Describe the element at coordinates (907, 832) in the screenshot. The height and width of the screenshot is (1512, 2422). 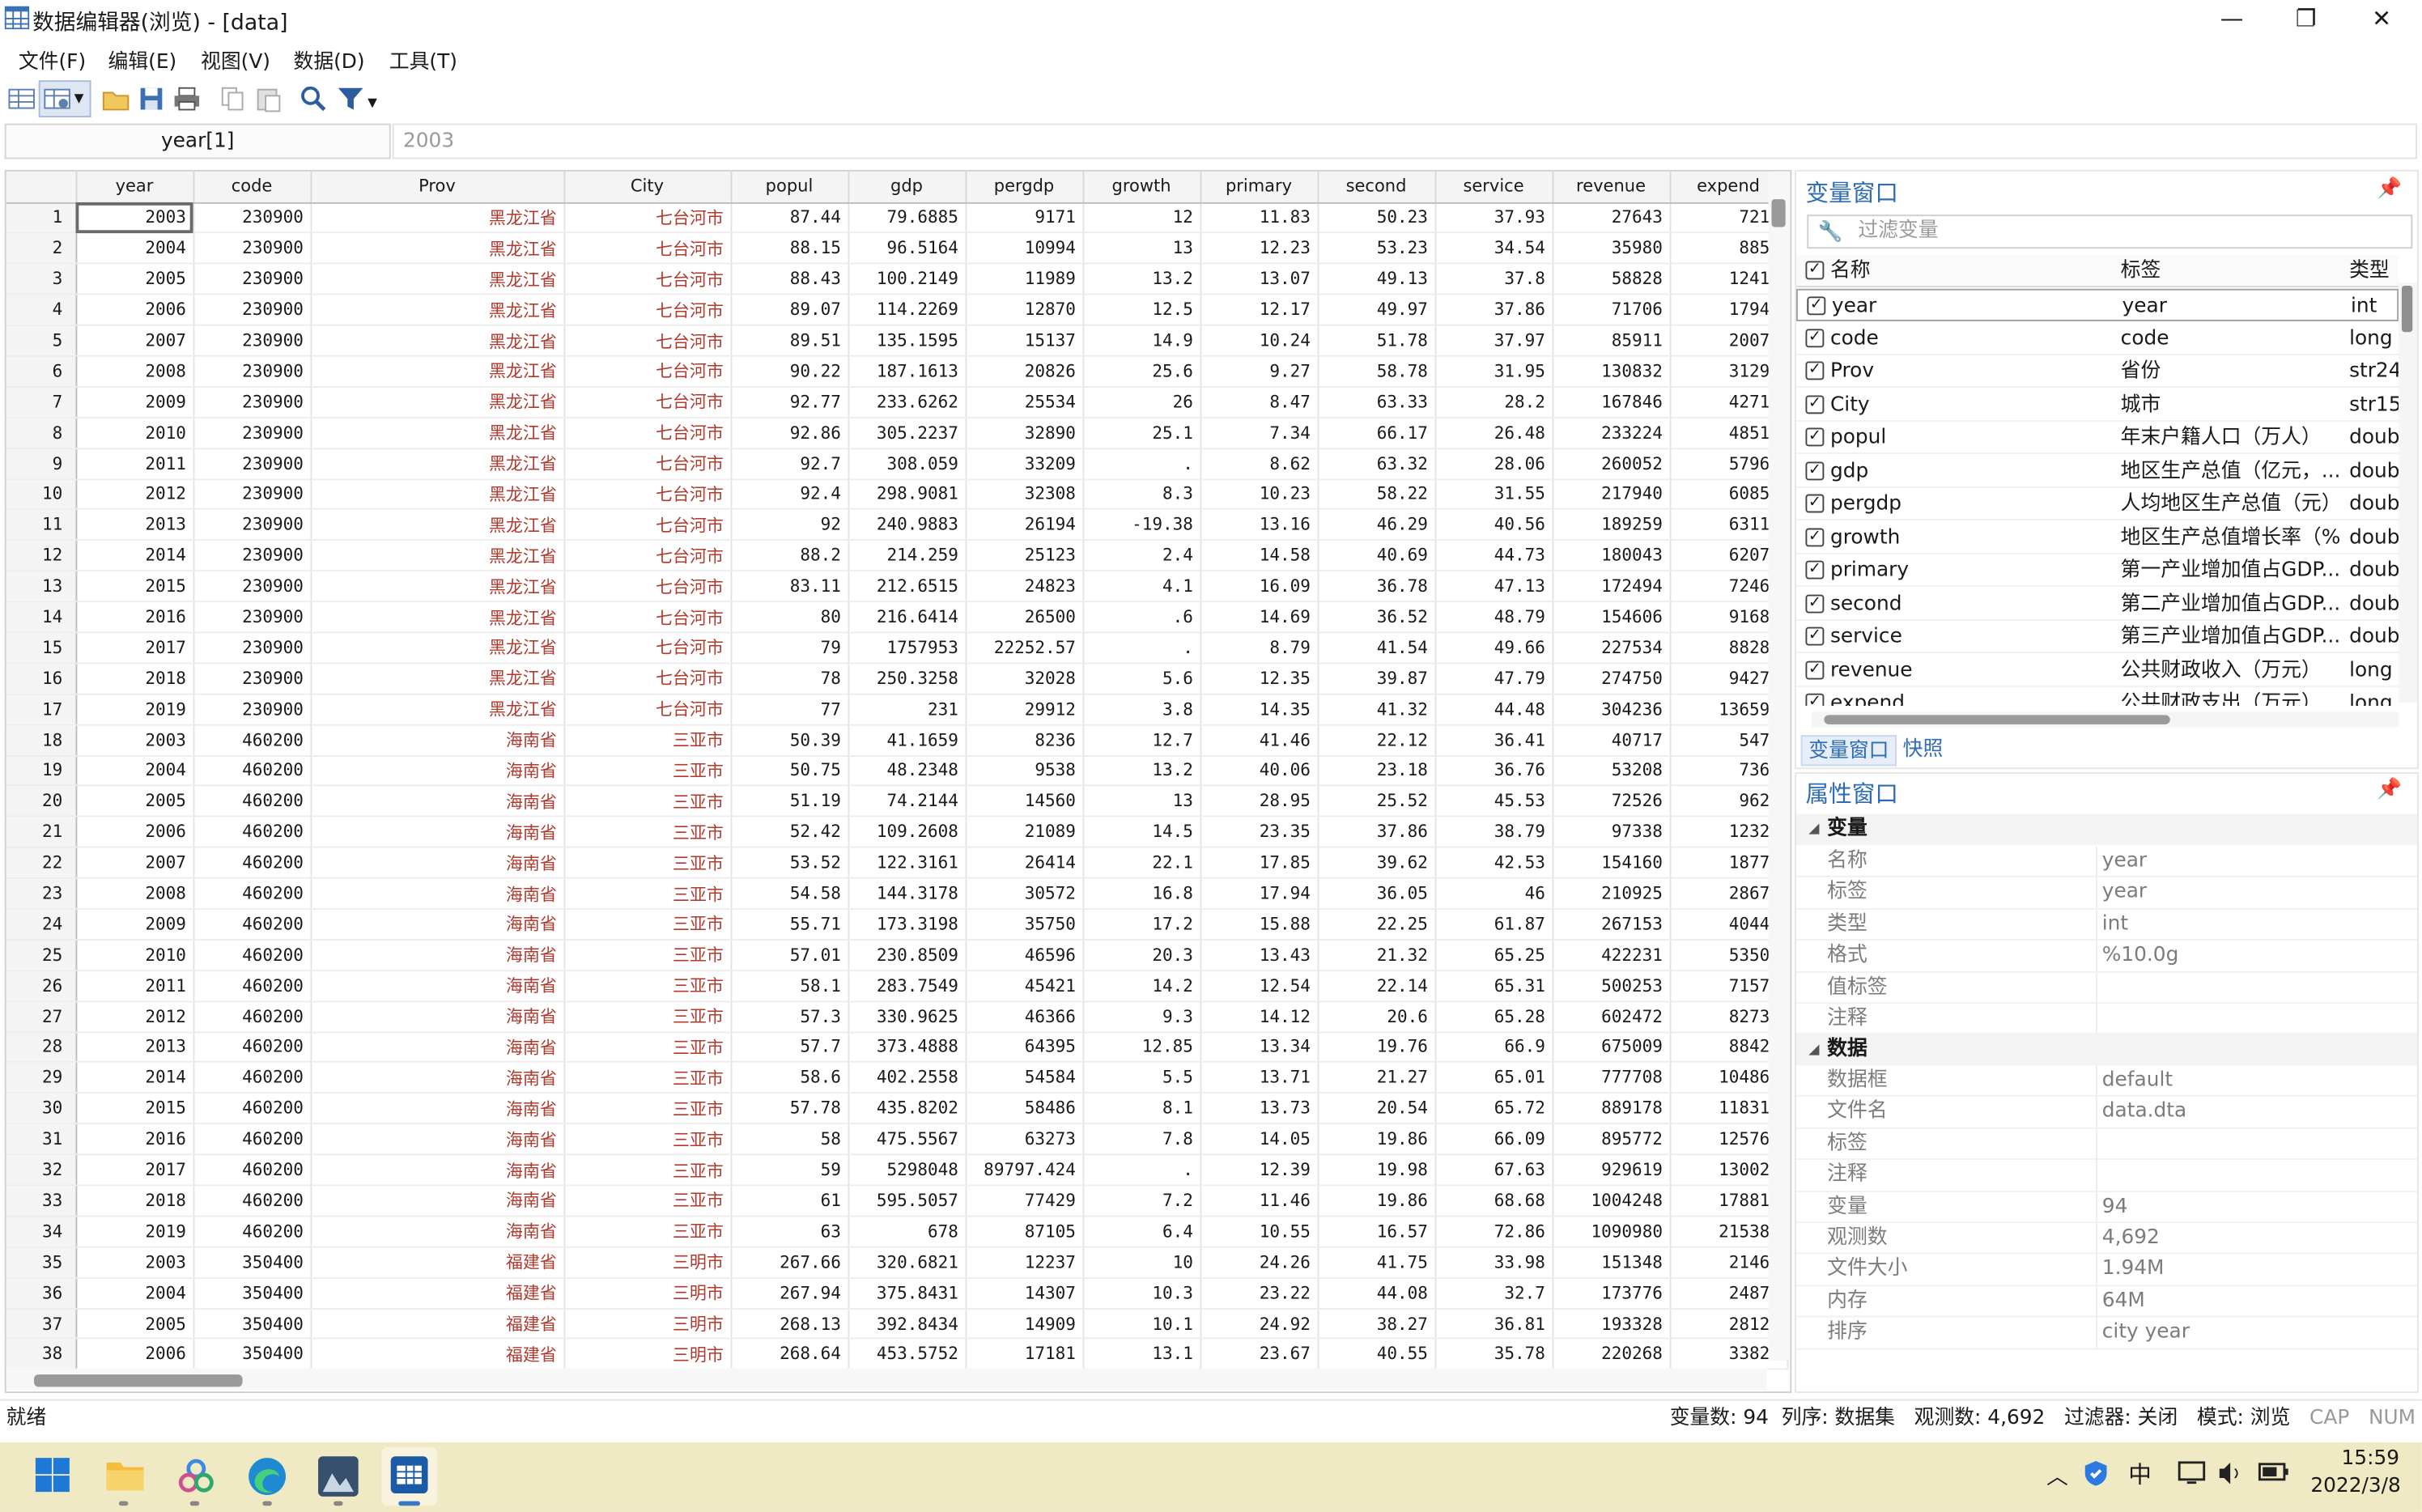
I see `table-cell: 109.2608` at that location.